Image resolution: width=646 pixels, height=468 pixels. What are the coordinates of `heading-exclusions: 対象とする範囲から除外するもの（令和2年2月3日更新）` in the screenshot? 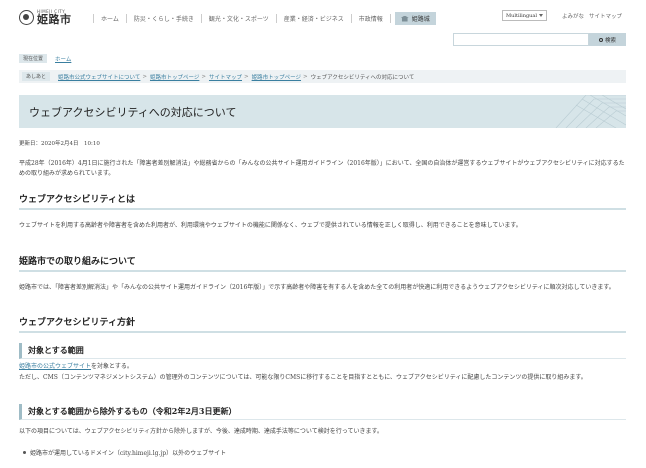 It's located at (322, 412).